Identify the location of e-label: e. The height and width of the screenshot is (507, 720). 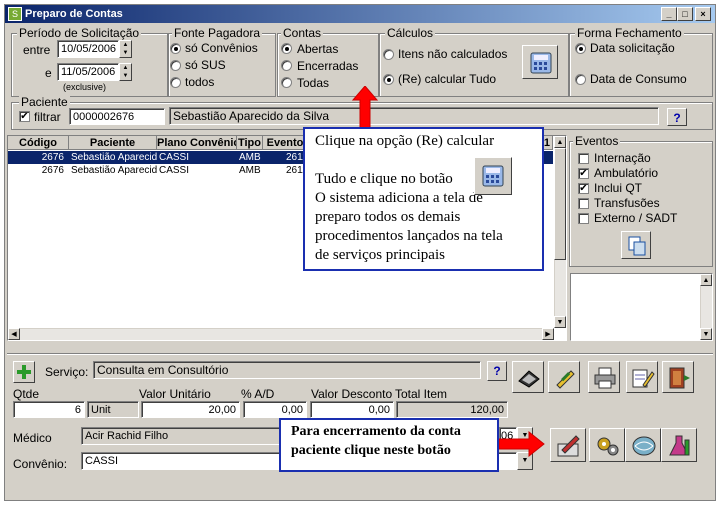
(48, 73).